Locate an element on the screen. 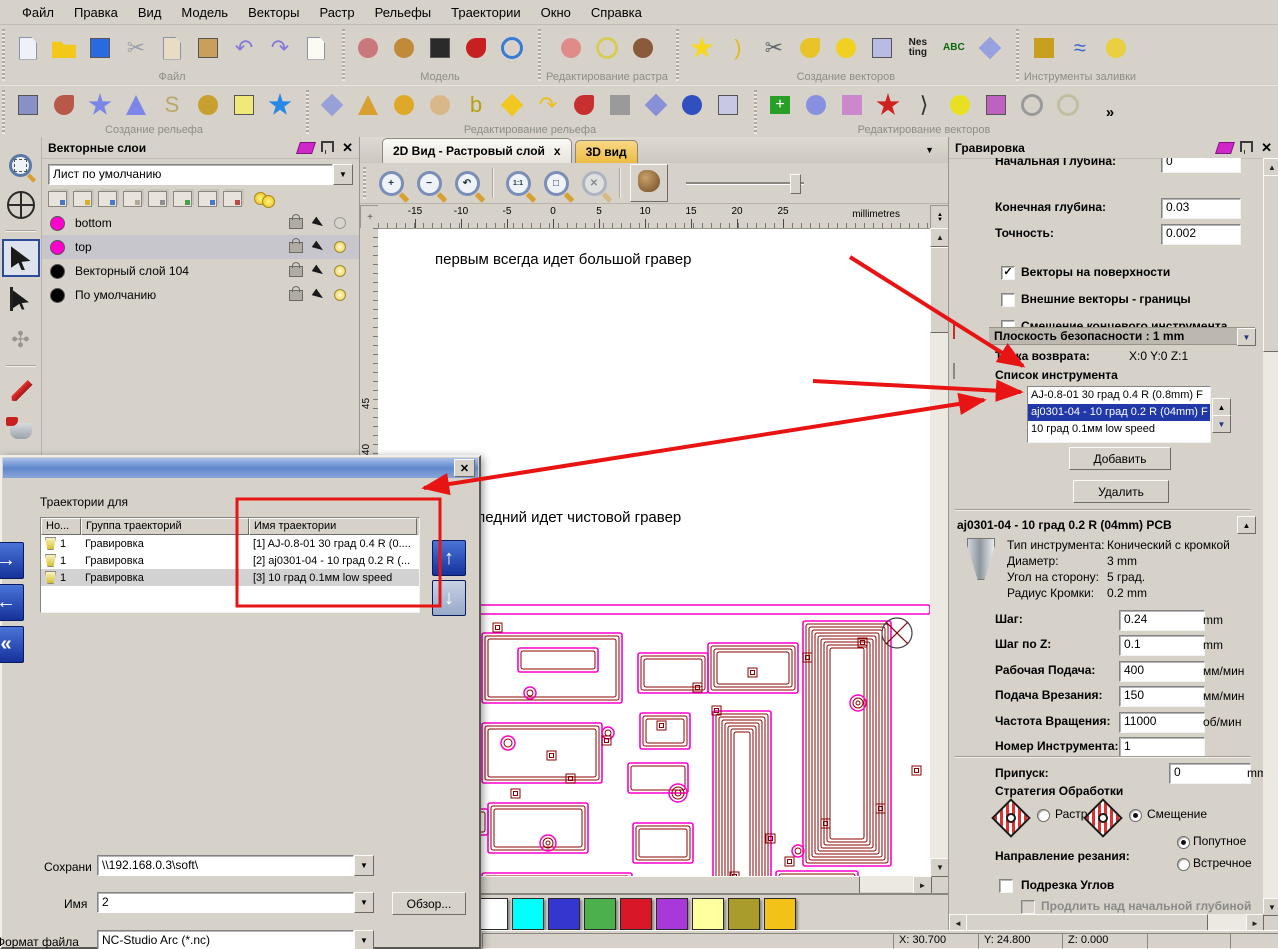  raster-outline-icon is located at coordinates (607, 48).